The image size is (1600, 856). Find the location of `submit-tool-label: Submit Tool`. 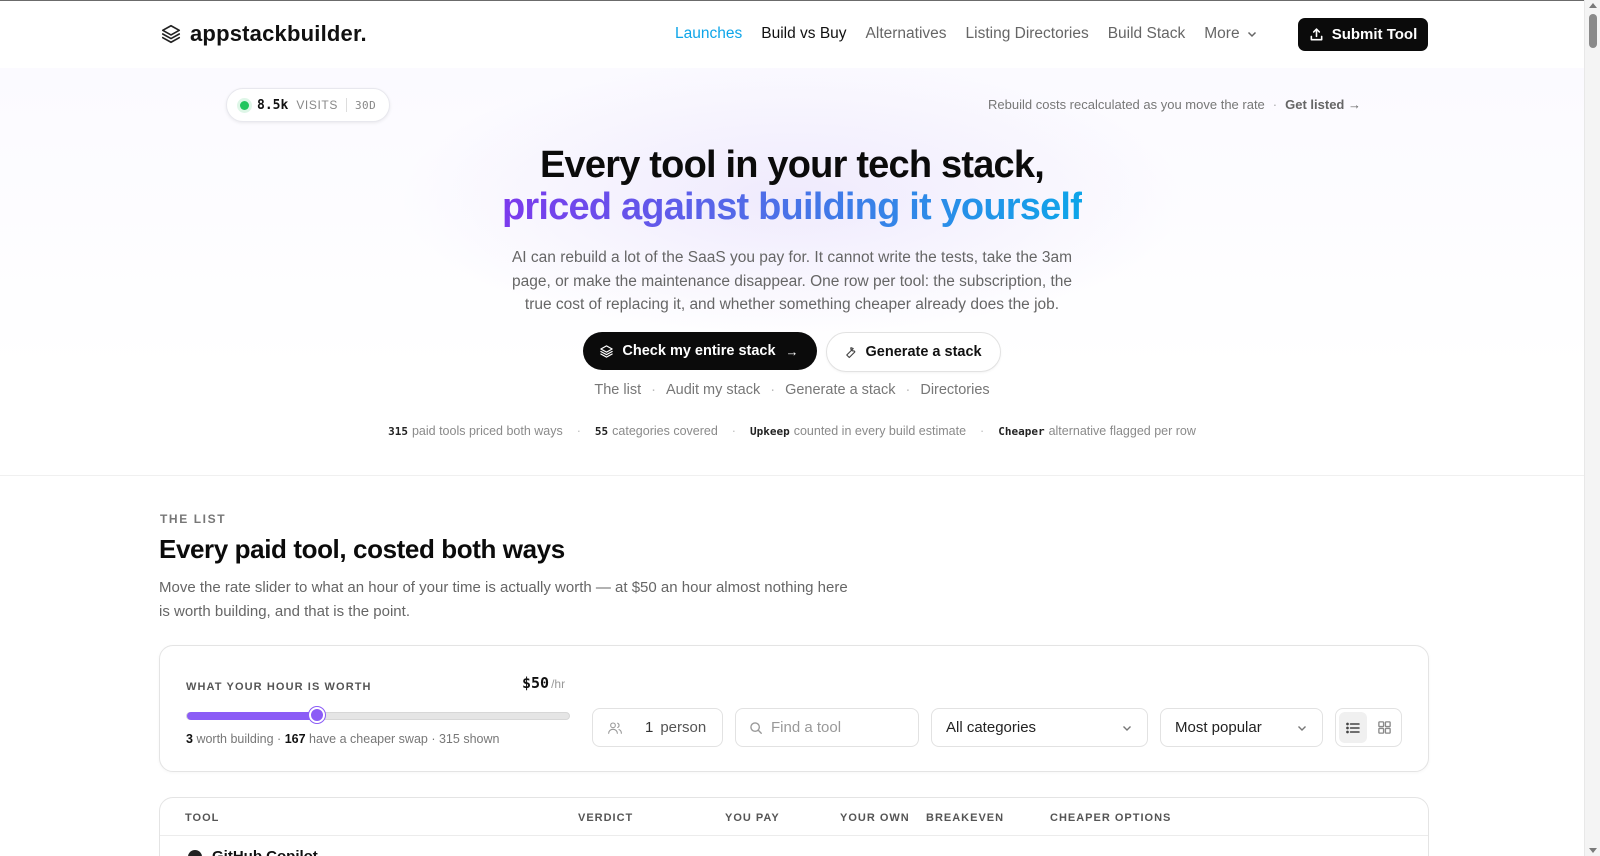

submit-tool-label: Submit Tool is located at coordinates (1374, 34).